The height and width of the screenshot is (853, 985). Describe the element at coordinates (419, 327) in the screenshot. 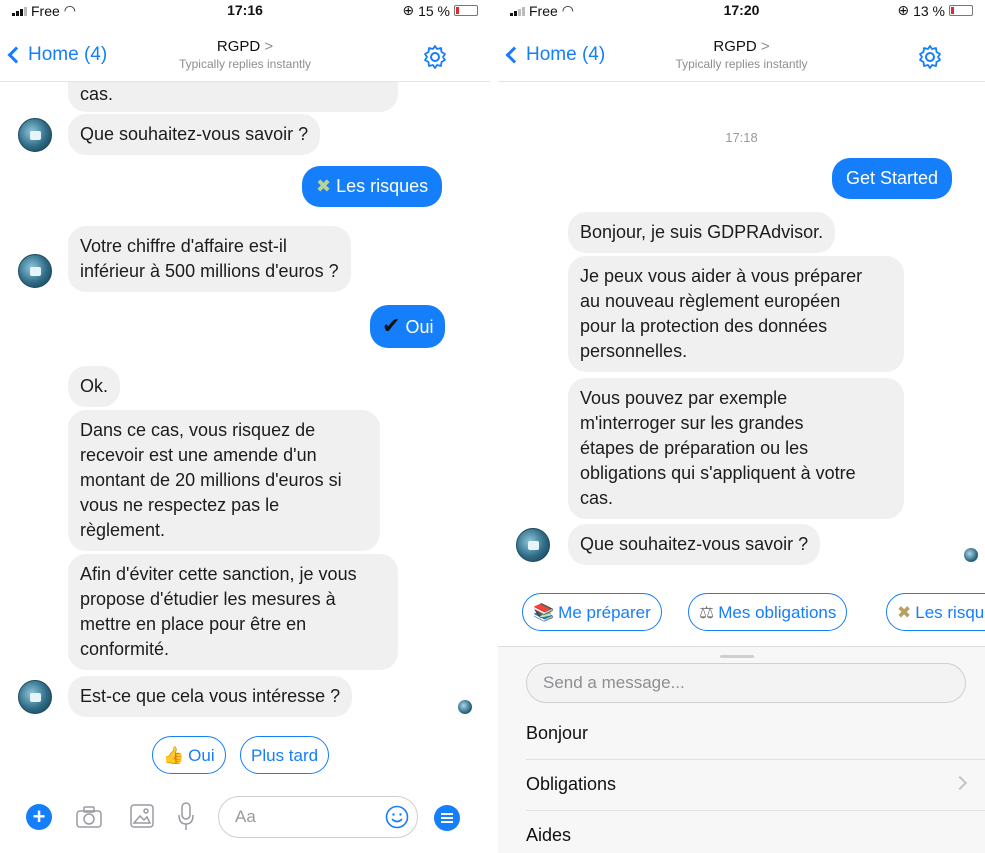

I see `user-message-text: Oui` at that location.